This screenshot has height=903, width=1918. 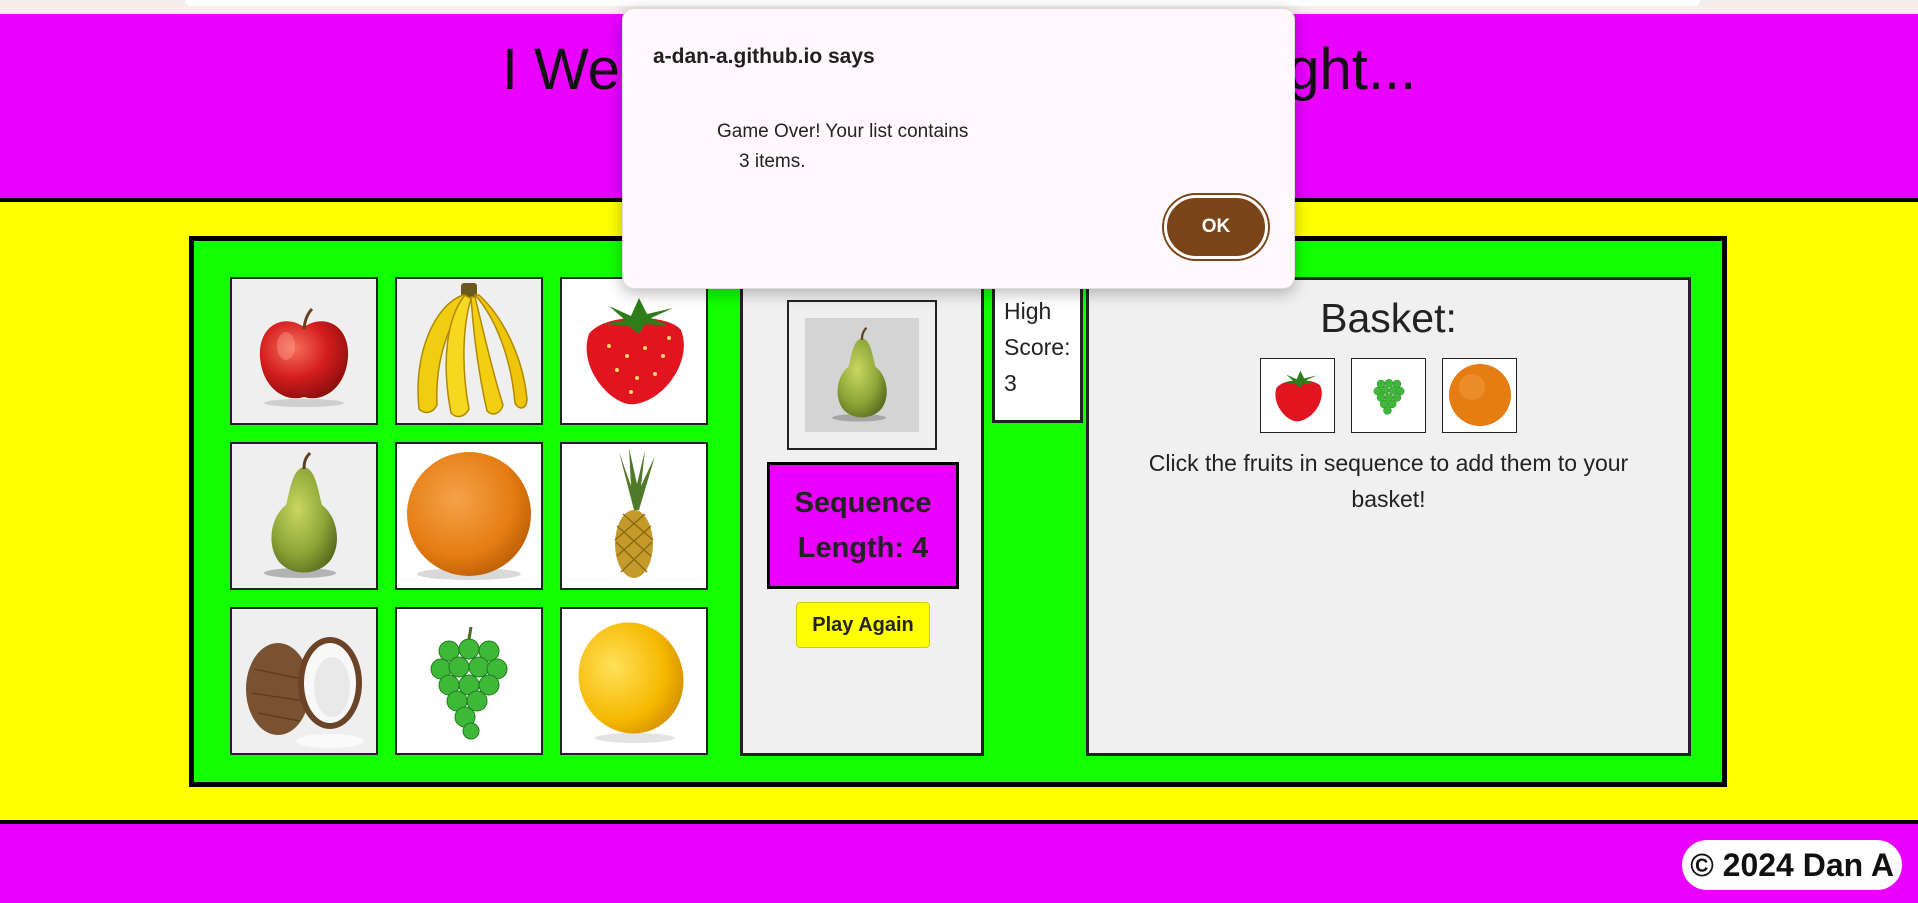 I want to click on banana-icon, so click(x=472, y=350).